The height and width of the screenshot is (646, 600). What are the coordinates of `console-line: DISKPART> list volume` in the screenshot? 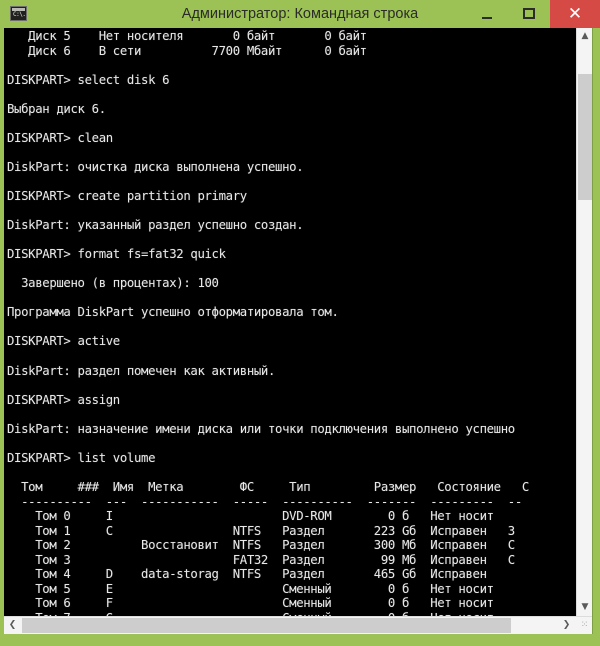 It's located at (81, 457).